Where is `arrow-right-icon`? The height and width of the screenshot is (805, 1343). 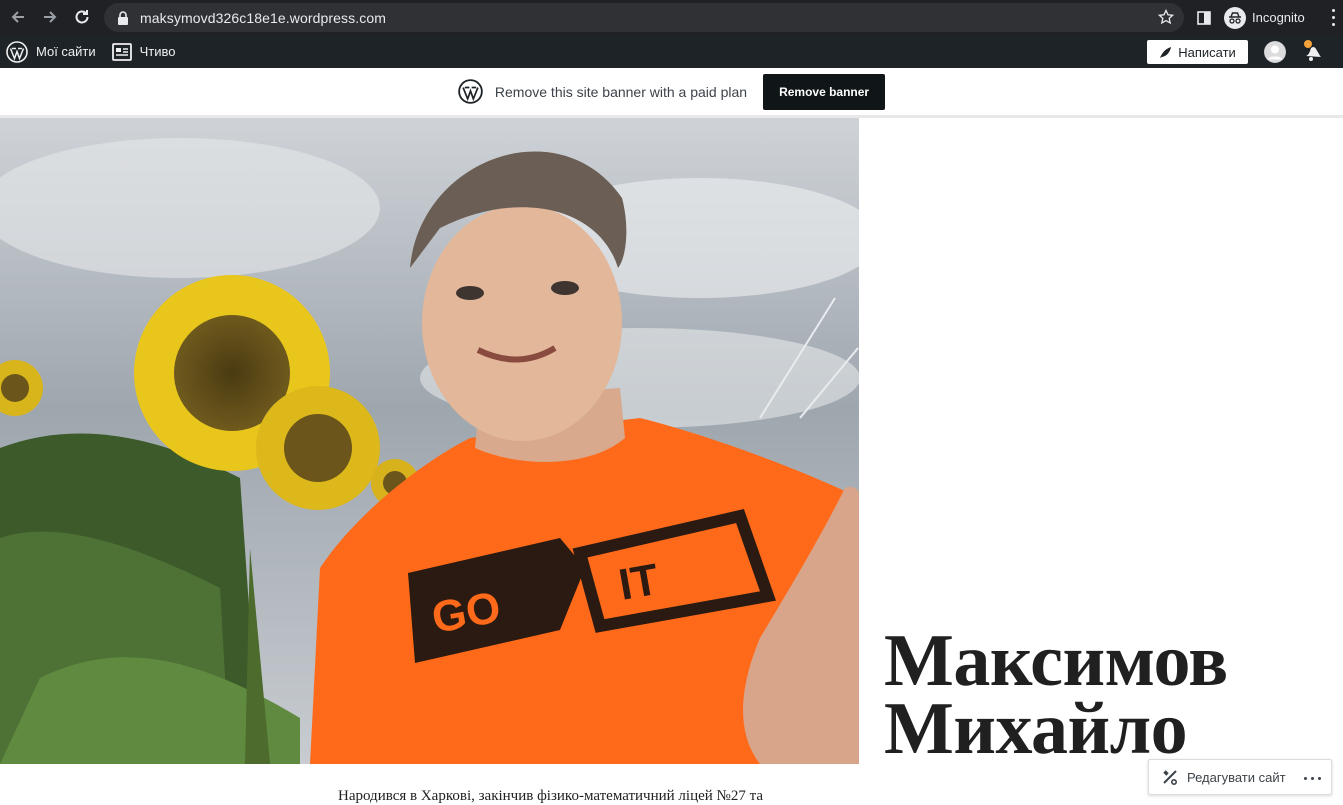 arrow-right-icon is located at coordinates (50, 17).